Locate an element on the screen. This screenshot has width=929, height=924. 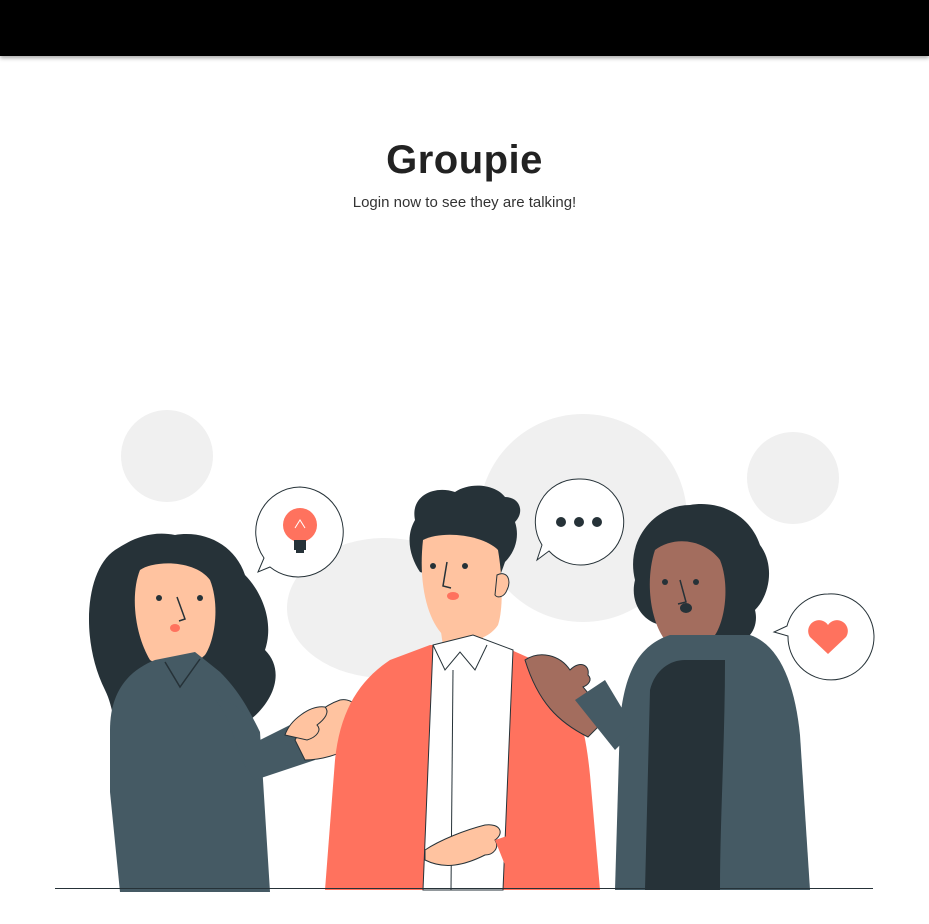
heart-bubble is located at coordinates (823, 637).